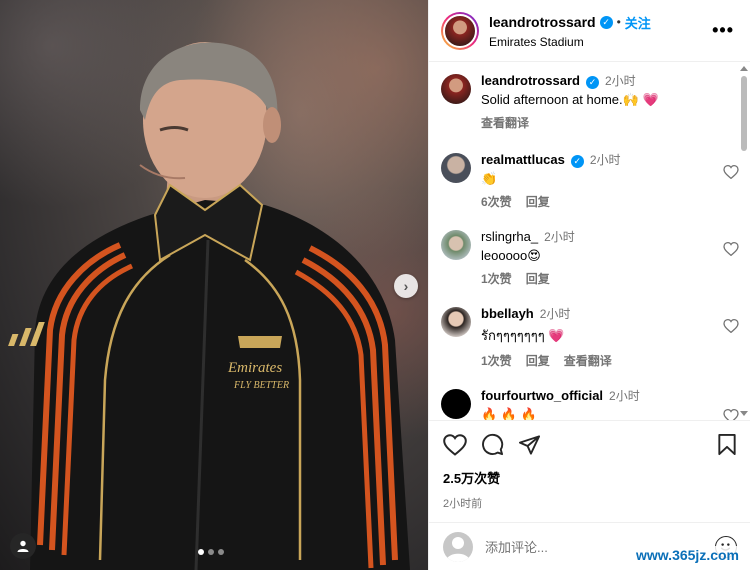 The height and width of the screenshot is (570, 750). I want to click on like-icon, so click(455, 444).